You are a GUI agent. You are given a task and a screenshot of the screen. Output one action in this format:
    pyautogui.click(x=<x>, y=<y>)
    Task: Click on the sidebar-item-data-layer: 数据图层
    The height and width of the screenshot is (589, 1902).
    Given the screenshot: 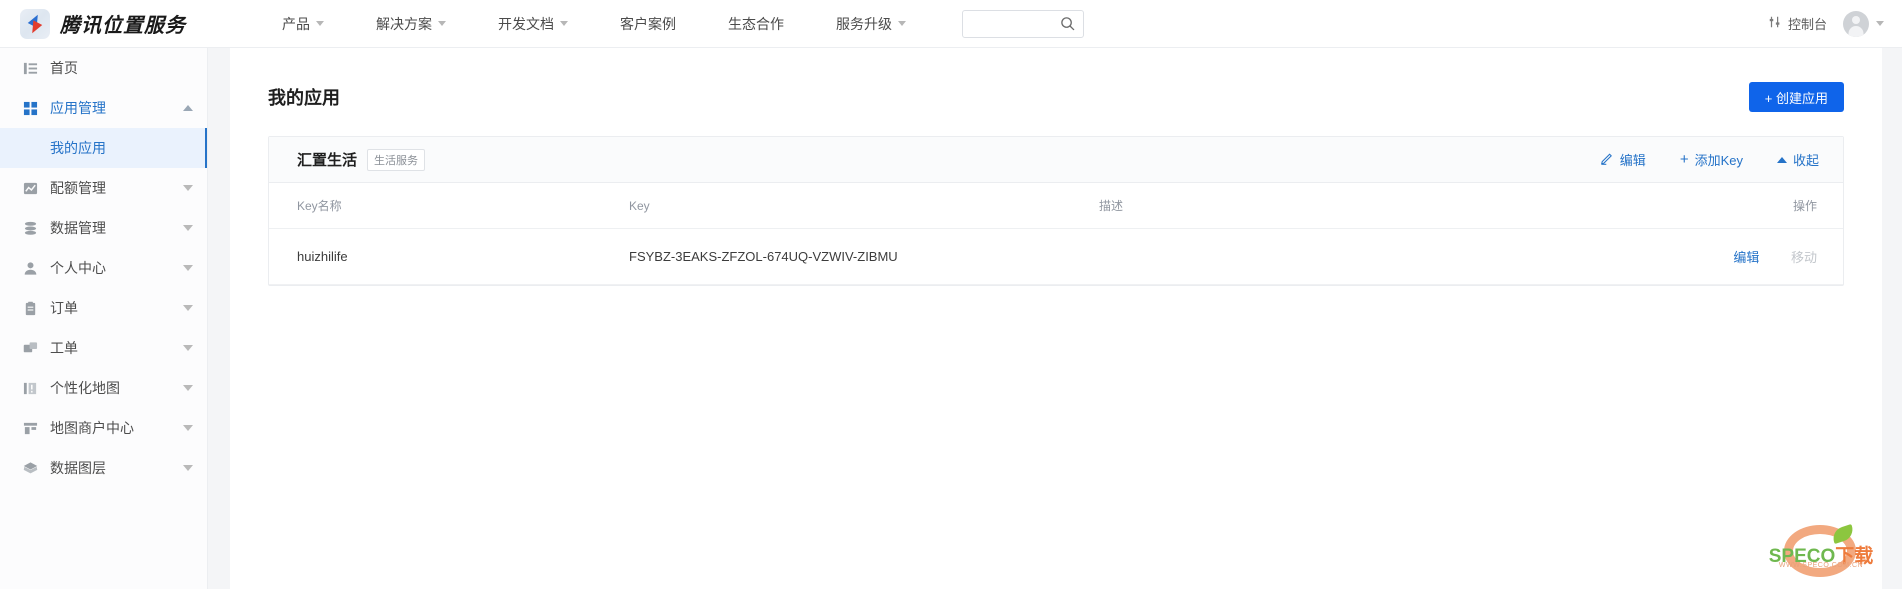 What is the action you would take?
    pyautogui.click(x=103, y=468)
    